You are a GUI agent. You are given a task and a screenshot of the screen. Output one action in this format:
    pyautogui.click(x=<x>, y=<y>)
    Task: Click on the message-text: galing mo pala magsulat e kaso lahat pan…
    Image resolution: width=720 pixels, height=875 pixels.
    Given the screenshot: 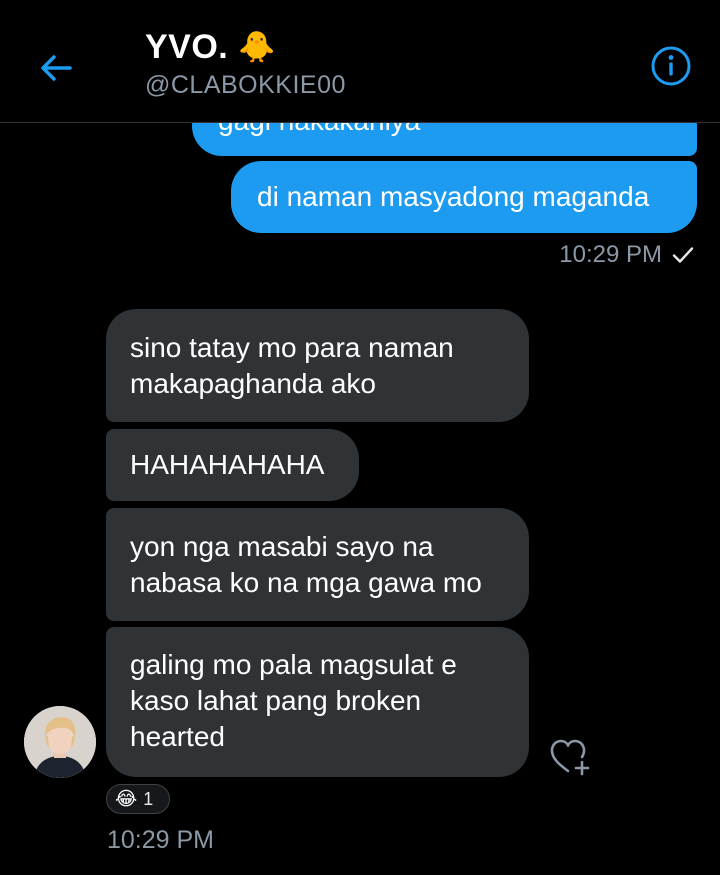 What is the action you would take?
    pyautogui.click(x=293, y=700)
    